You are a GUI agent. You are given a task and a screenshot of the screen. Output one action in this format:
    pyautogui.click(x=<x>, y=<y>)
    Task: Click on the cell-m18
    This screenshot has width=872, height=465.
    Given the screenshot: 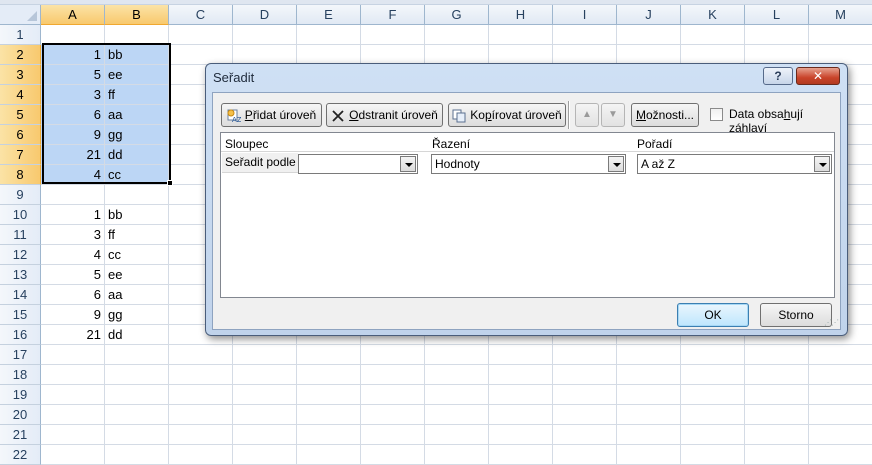 What is the action you would take?
    pyautogui.click(x=840, y=375)
    